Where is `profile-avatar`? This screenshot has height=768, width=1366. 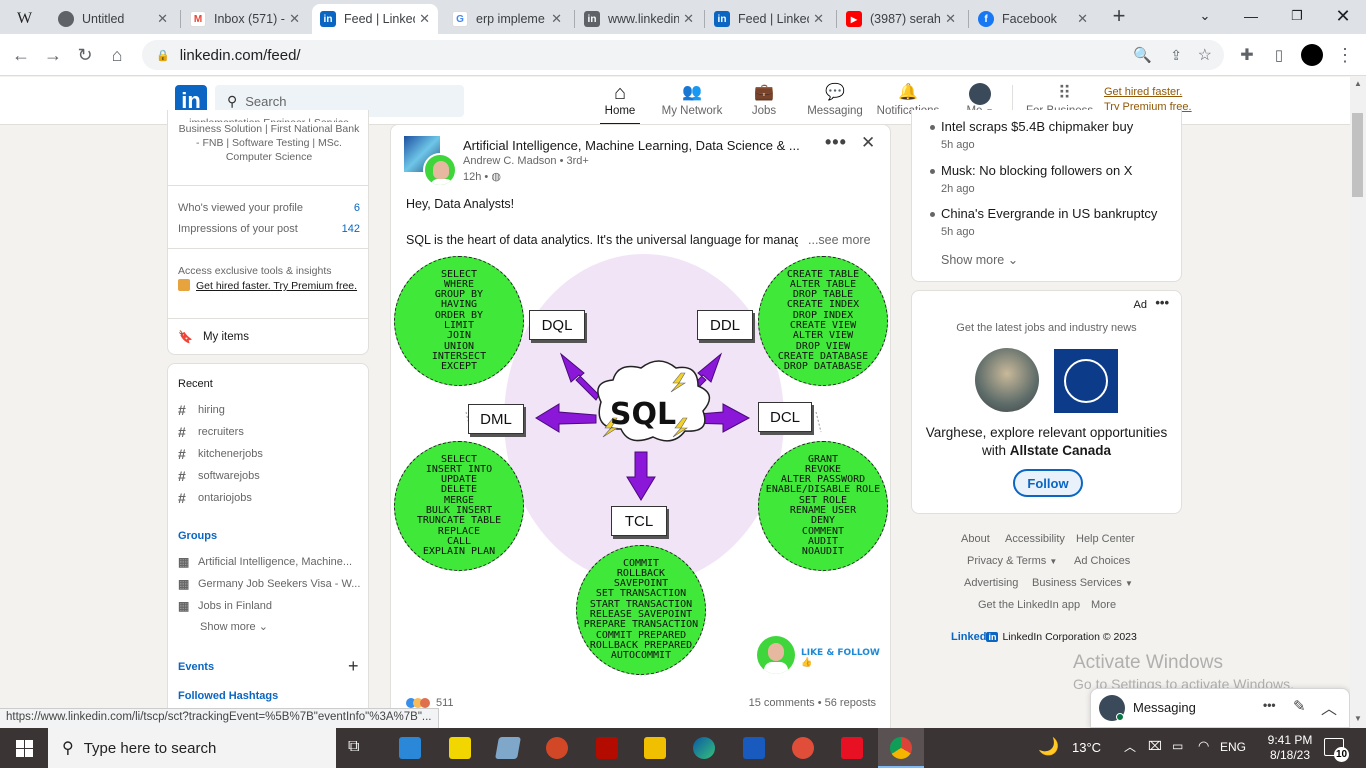
profile-avatar is located at coordinates (1312, 55).